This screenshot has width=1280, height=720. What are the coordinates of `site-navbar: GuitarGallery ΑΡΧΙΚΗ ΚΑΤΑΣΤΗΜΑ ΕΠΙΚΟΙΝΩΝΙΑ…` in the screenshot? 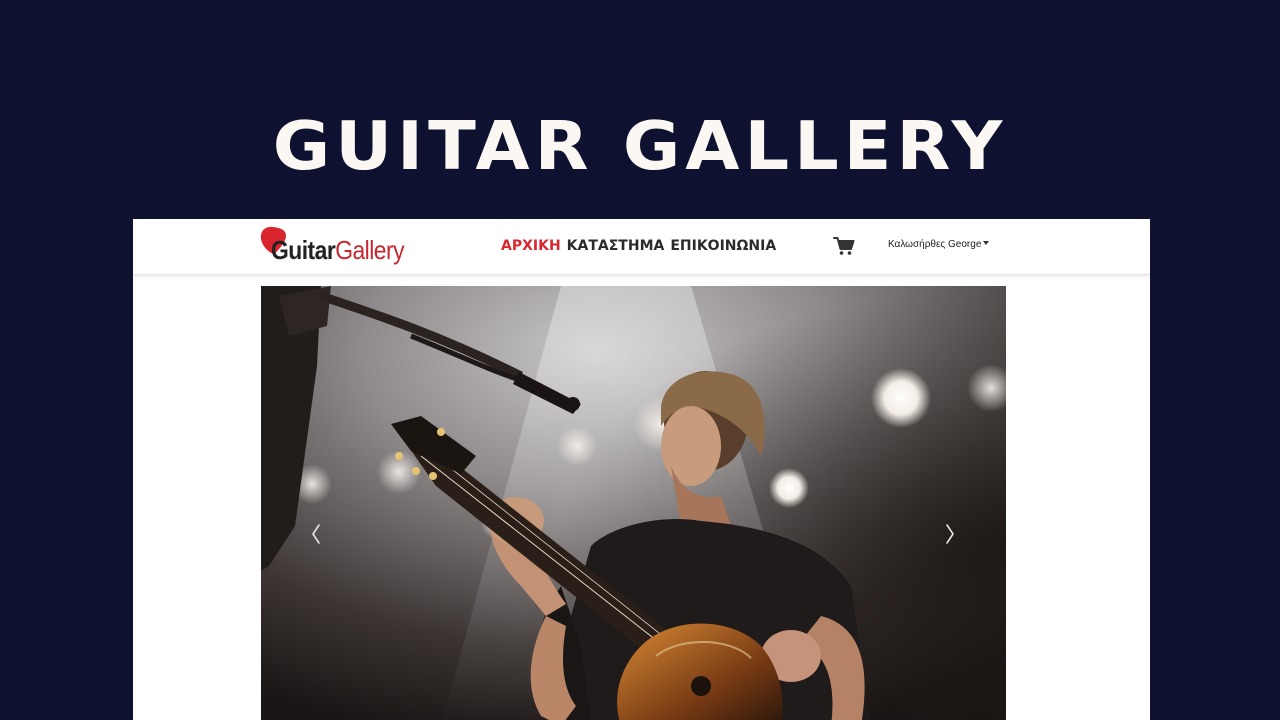 It's located at (641, 247).